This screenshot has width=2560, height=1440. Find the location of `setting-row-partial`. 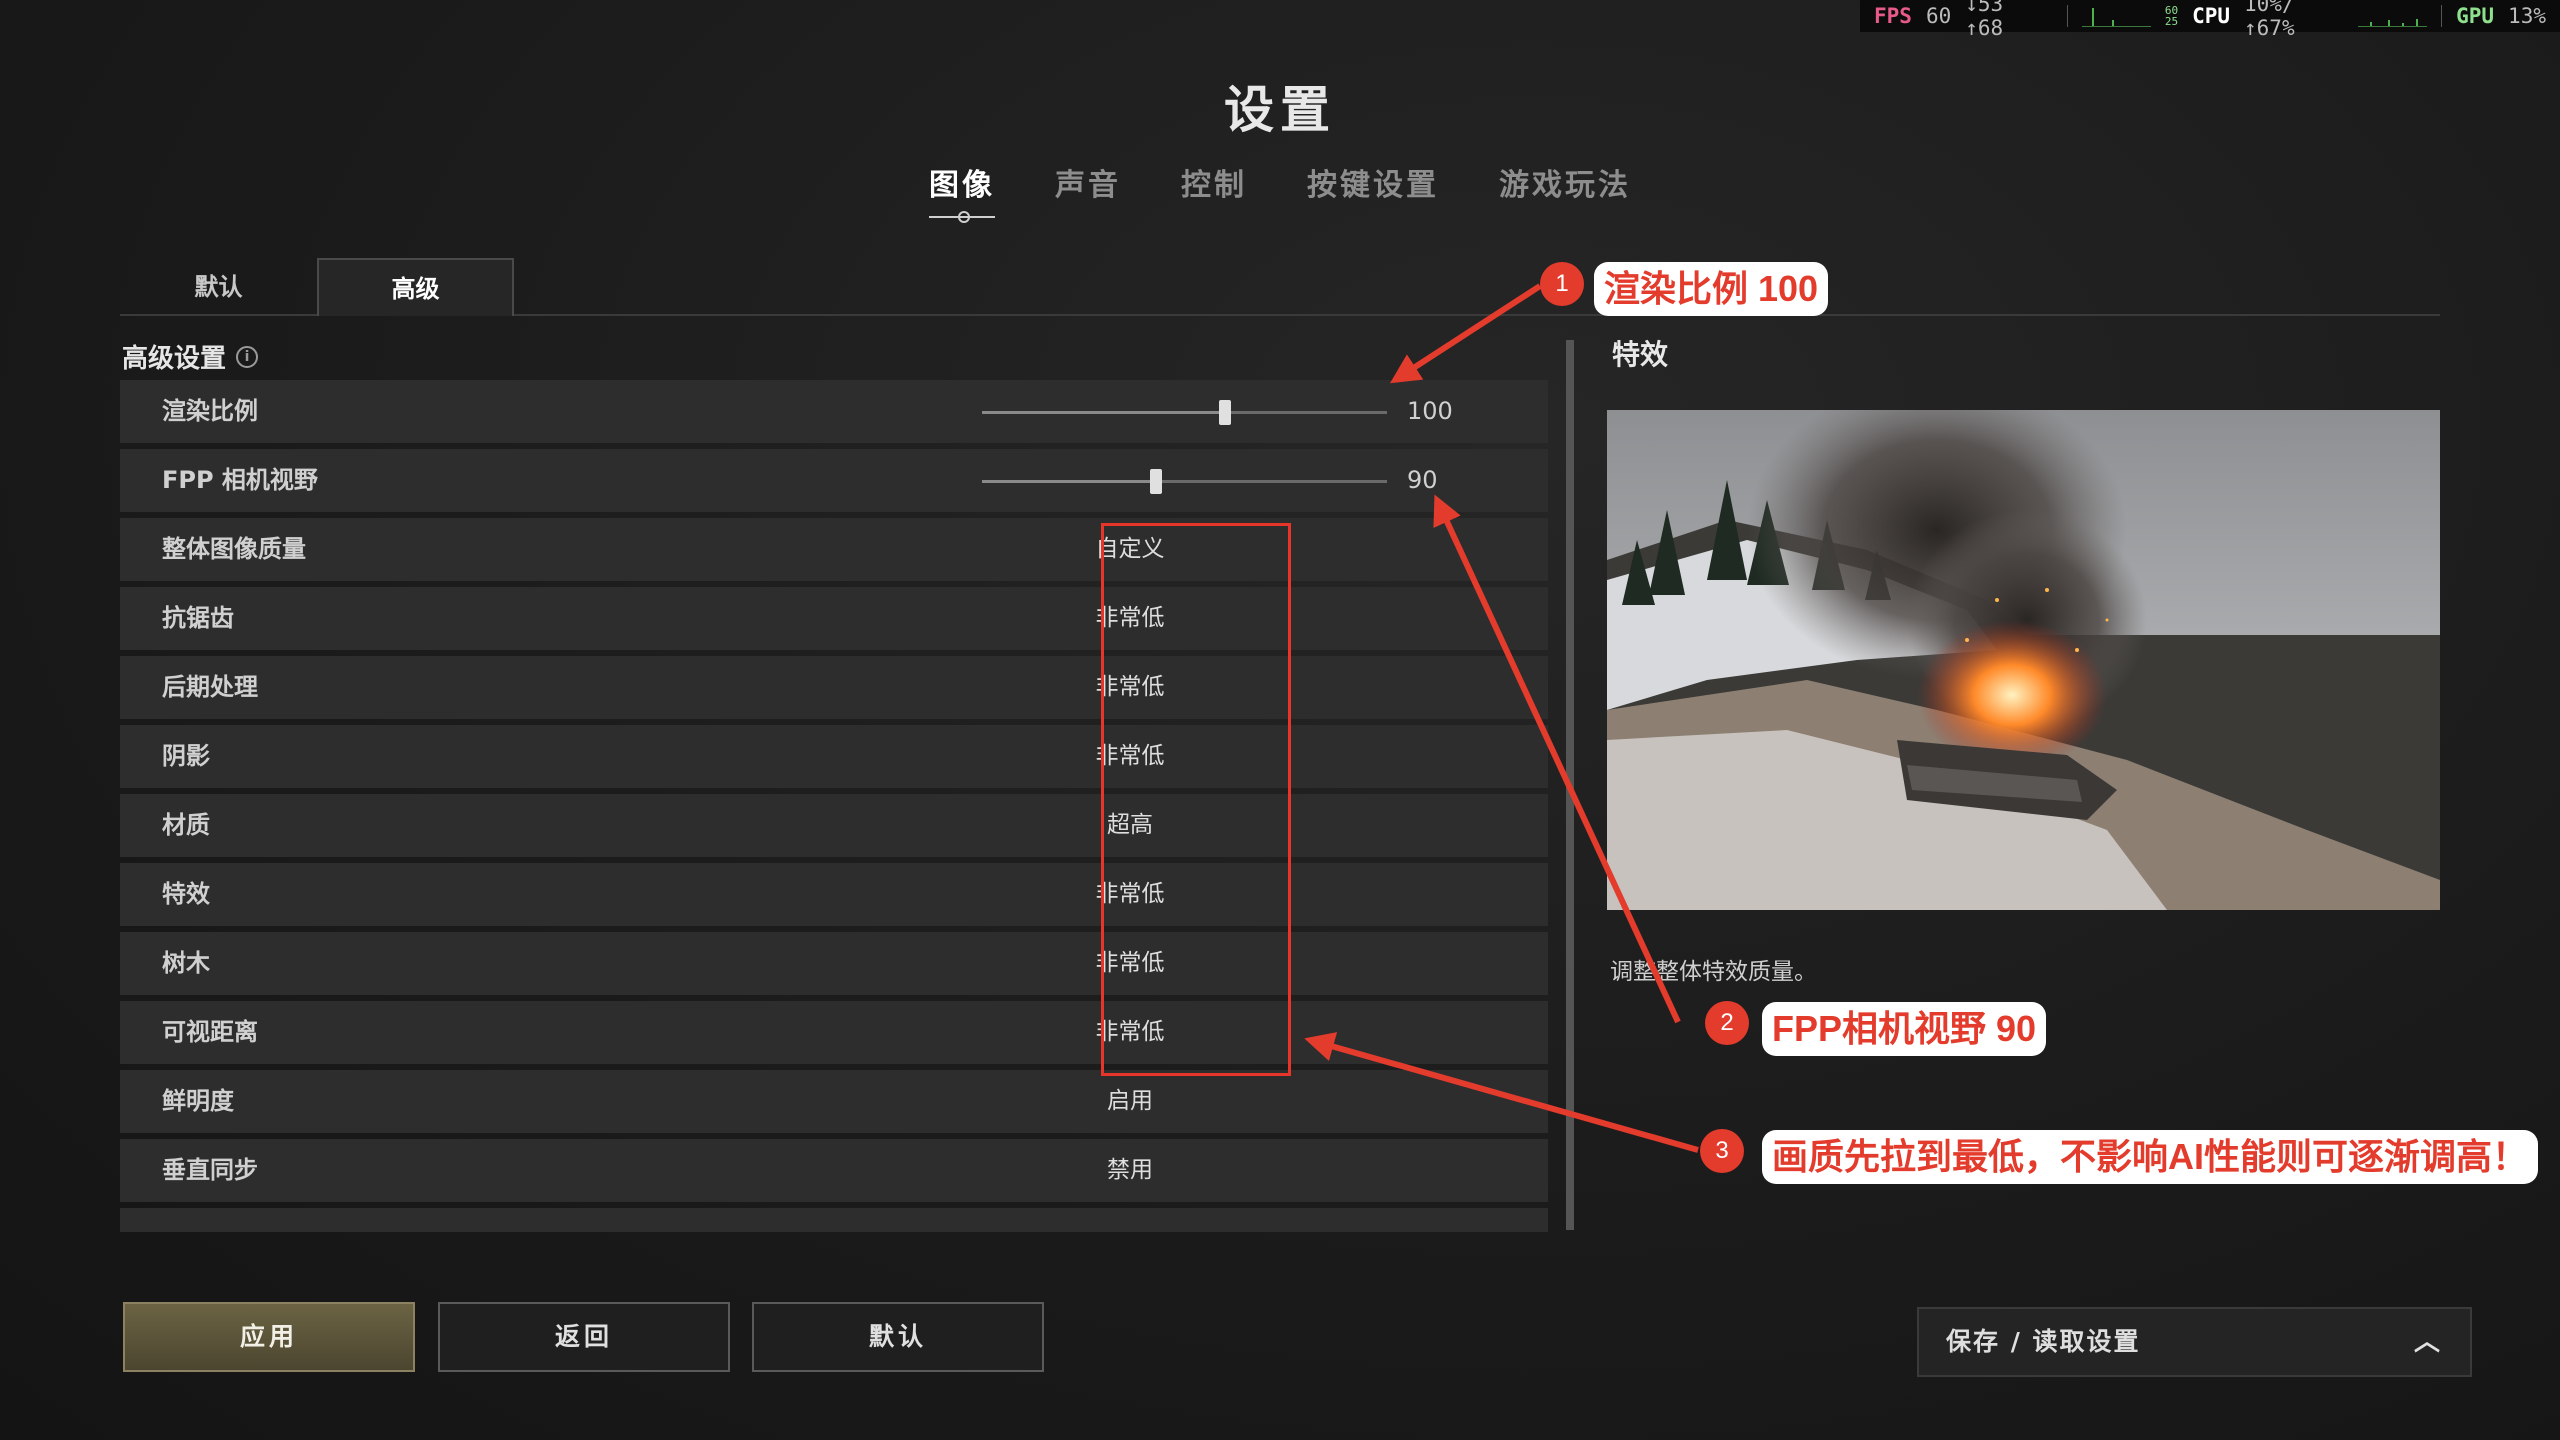

setting-row-partial is located at coordinates (834, 1220).